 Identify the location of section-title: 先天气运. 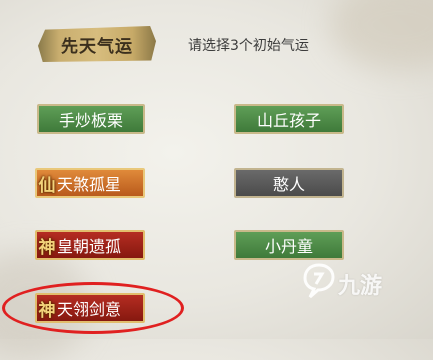
(97, 46).